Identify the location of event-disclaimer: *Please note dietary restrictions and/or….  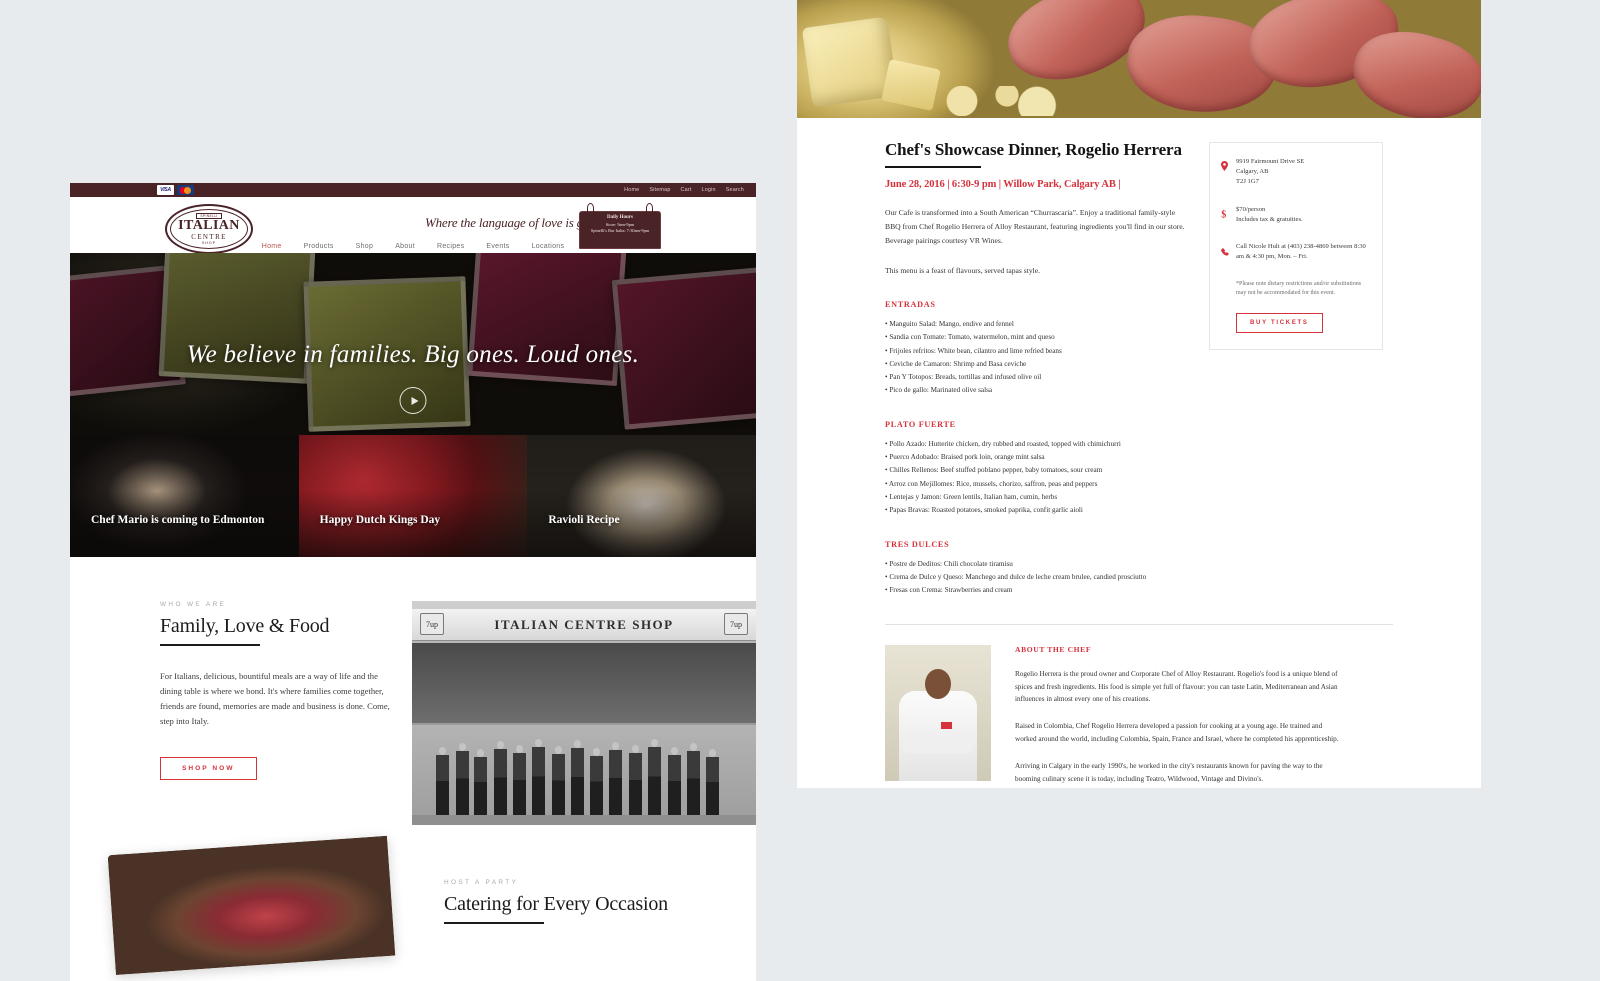
(1299, 288).